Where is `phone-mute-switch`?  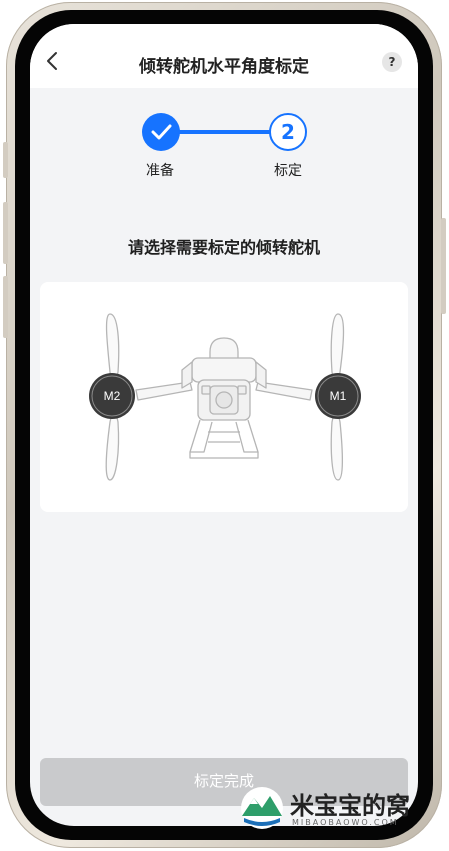 phone-mute-switch is located at coordinates (5, 160).